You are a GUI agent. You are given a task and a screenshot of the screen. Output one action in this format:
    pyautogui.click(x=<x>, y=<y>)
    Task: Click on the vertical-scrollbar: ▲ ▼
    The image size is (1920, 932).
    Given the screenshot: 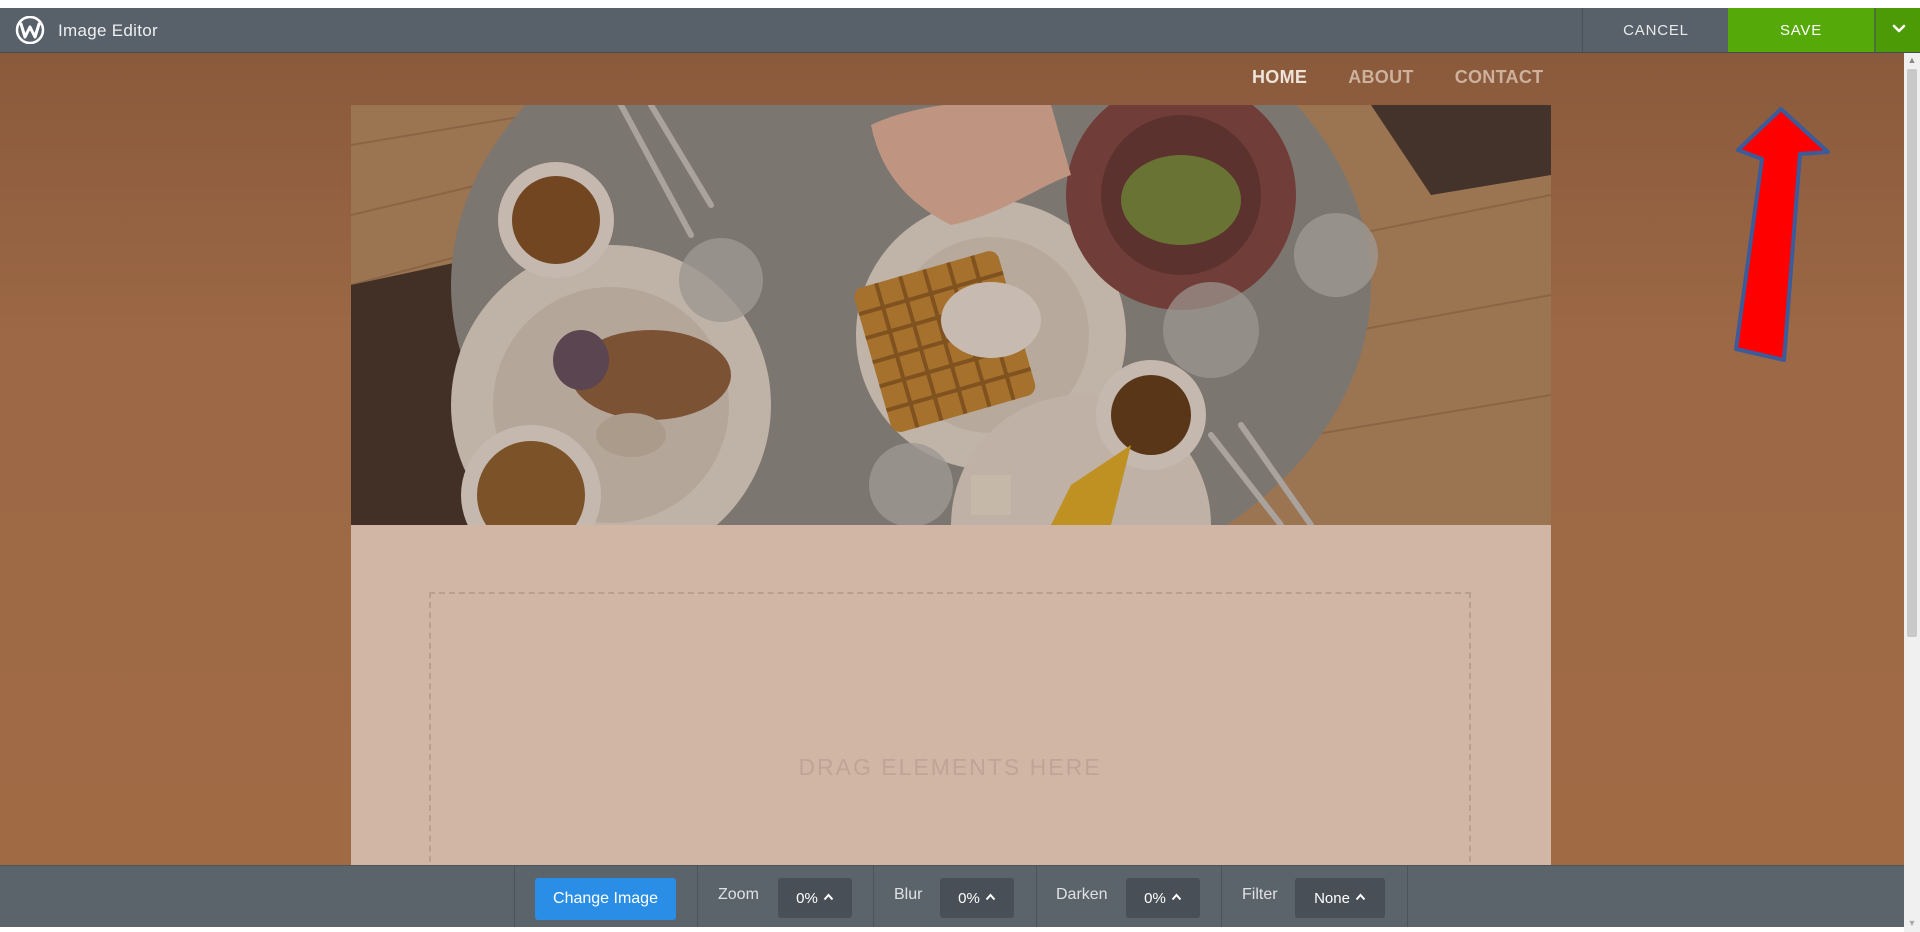 What is the action you would take?
    pyautogui.click(x=1912, y=492)
    